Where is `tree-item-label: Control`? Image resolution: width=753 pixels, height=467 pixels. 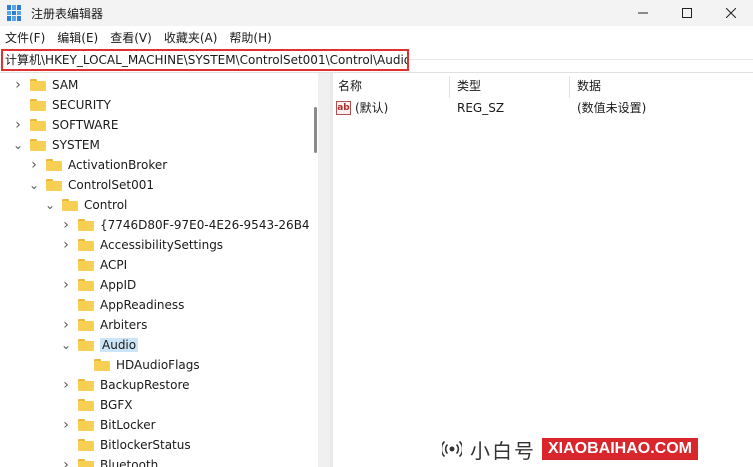
tree-item-label: Control is located at coordinates (106, 205).